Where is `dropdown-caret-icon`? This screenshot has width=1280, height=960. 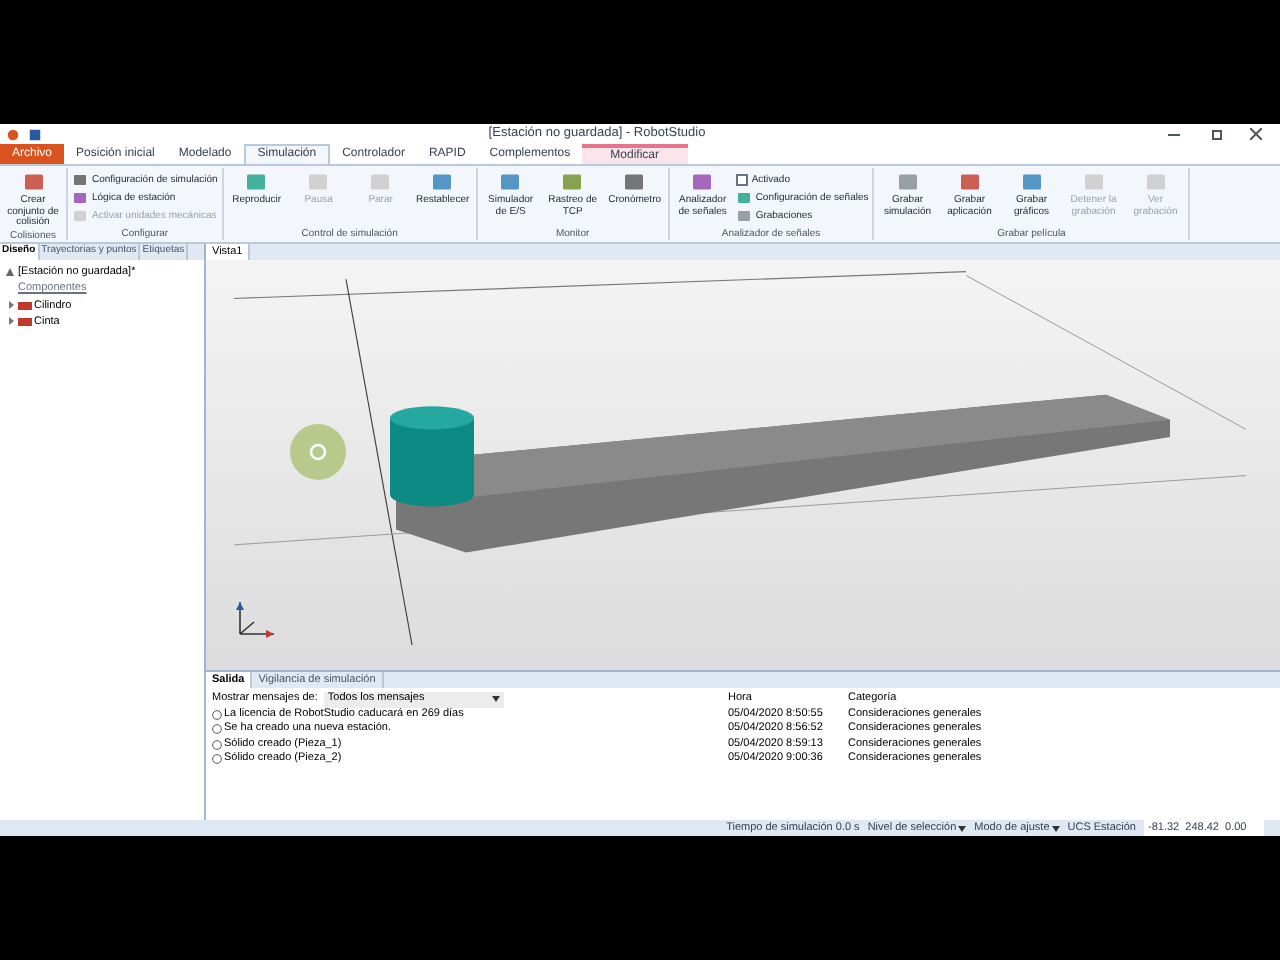
dropdown-caret-icon is located at coordinates (495, 699).